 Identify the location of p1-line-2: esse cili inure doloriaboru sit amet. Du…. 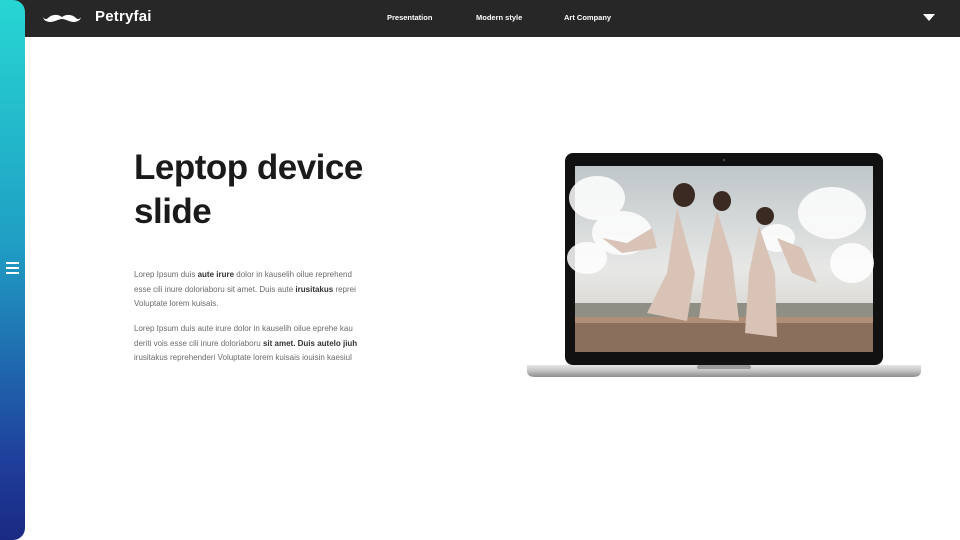
(245, 289).